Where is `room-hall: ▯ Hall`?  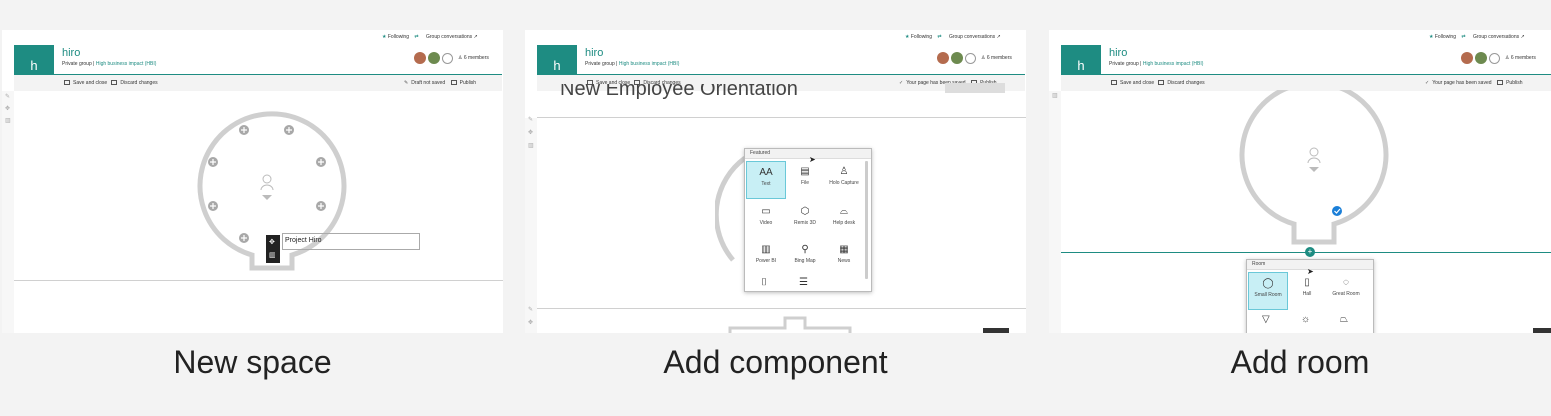
room-hall: ▯ Hall is located at coordinates (1307, 291).